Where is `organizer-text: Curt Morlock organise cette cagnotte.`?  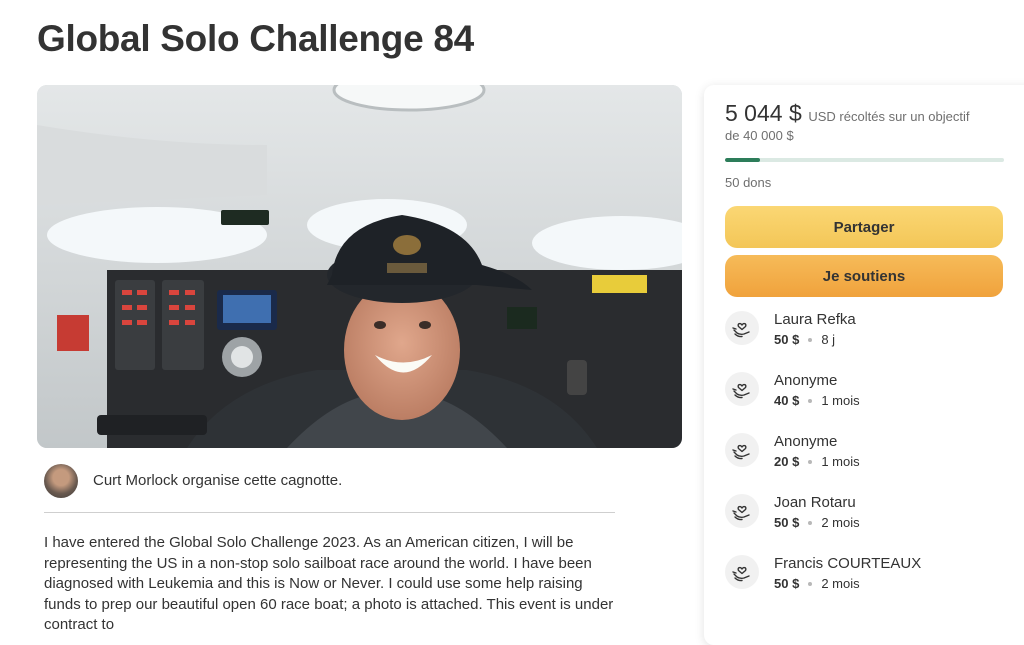
organizer-text: Curt Morlock organise cette cagnotte. is located at coordinates (218, 480).